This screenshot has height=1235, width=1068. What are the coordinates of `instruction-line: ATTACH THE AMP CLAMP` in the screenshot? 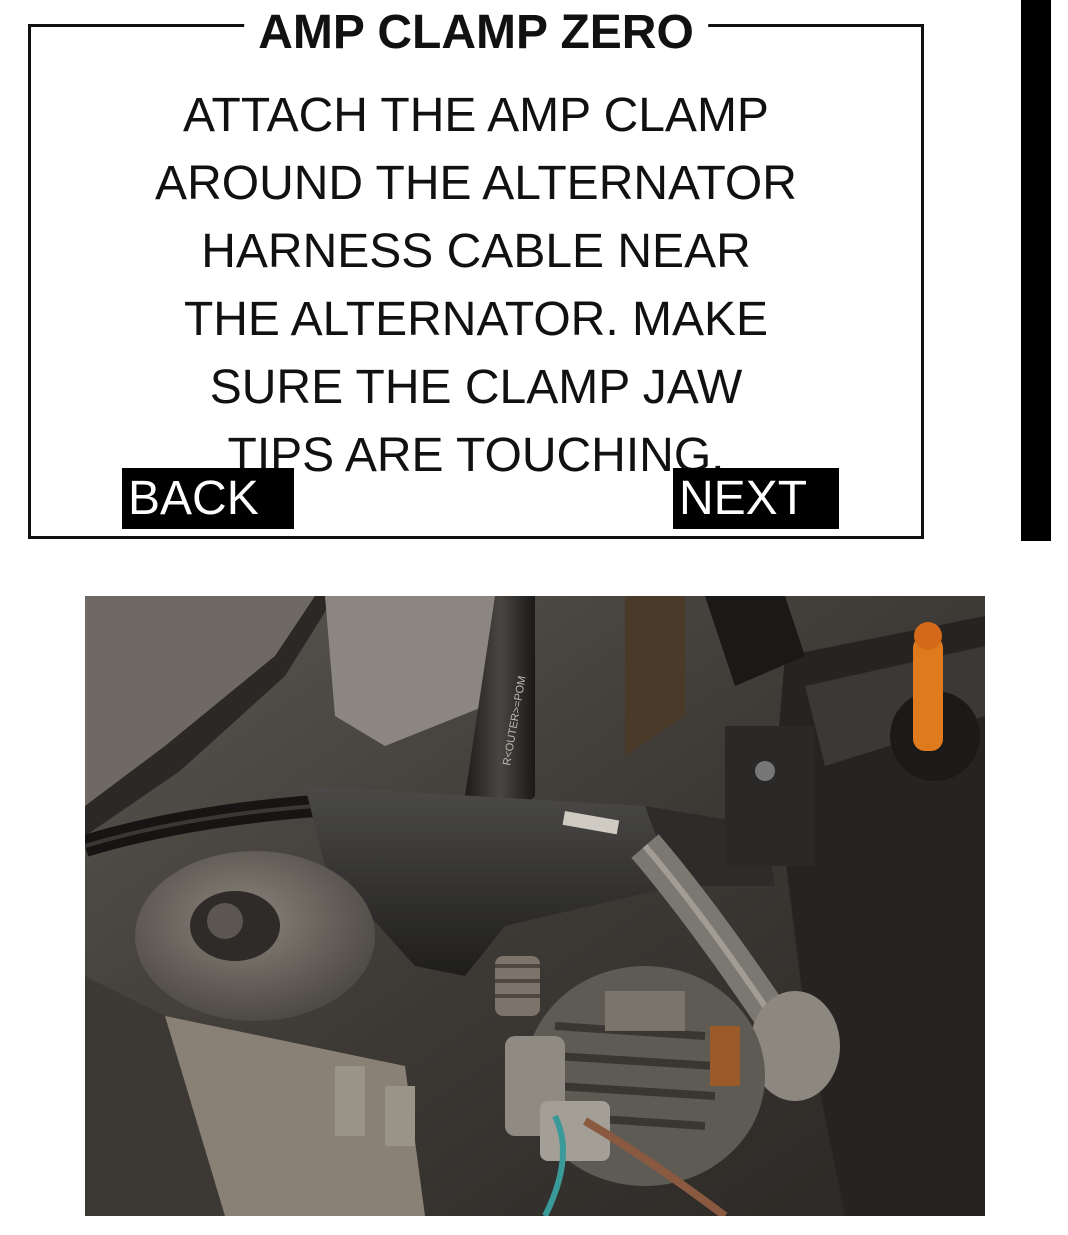 It's located at (476, 115).